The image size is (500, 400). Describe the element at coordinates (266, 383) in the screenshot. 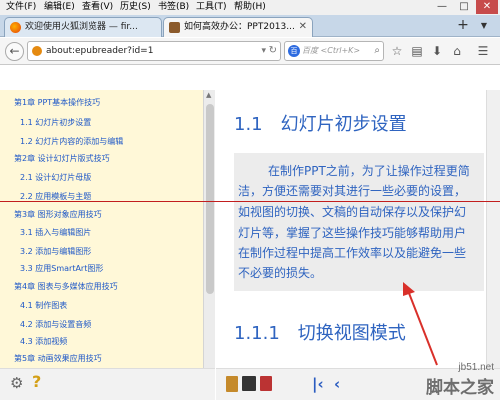

I see `bookmark-icon` at that location.